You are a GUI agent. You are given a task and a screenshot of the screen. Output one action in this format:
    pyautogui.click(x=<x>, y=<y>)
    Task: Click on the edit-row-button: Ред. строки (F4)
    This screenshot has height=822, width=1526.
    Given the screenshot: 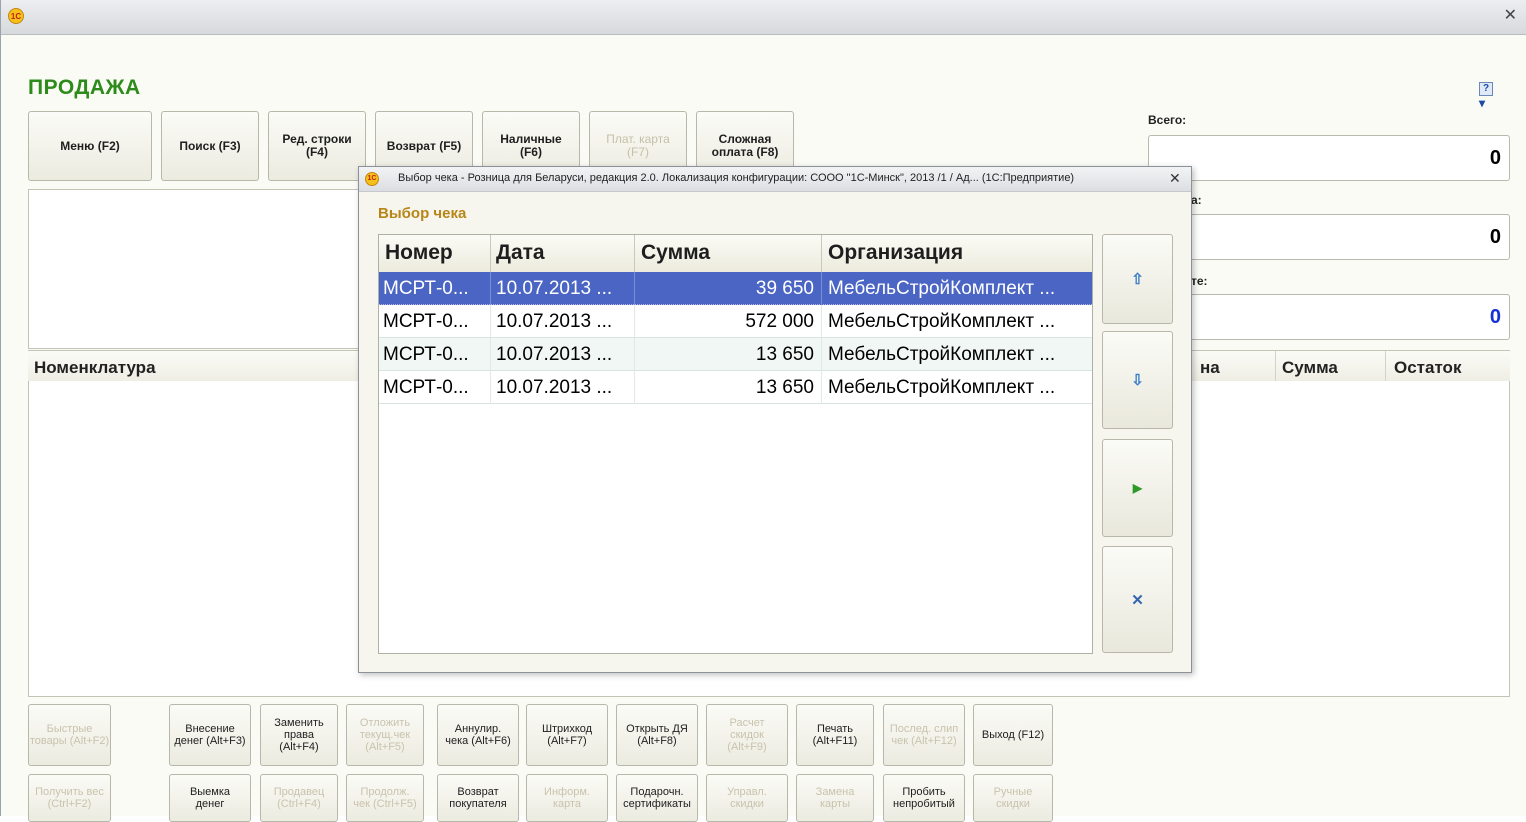 What is the action you would take?
    pyautogui.click(x=317, y=146)
    